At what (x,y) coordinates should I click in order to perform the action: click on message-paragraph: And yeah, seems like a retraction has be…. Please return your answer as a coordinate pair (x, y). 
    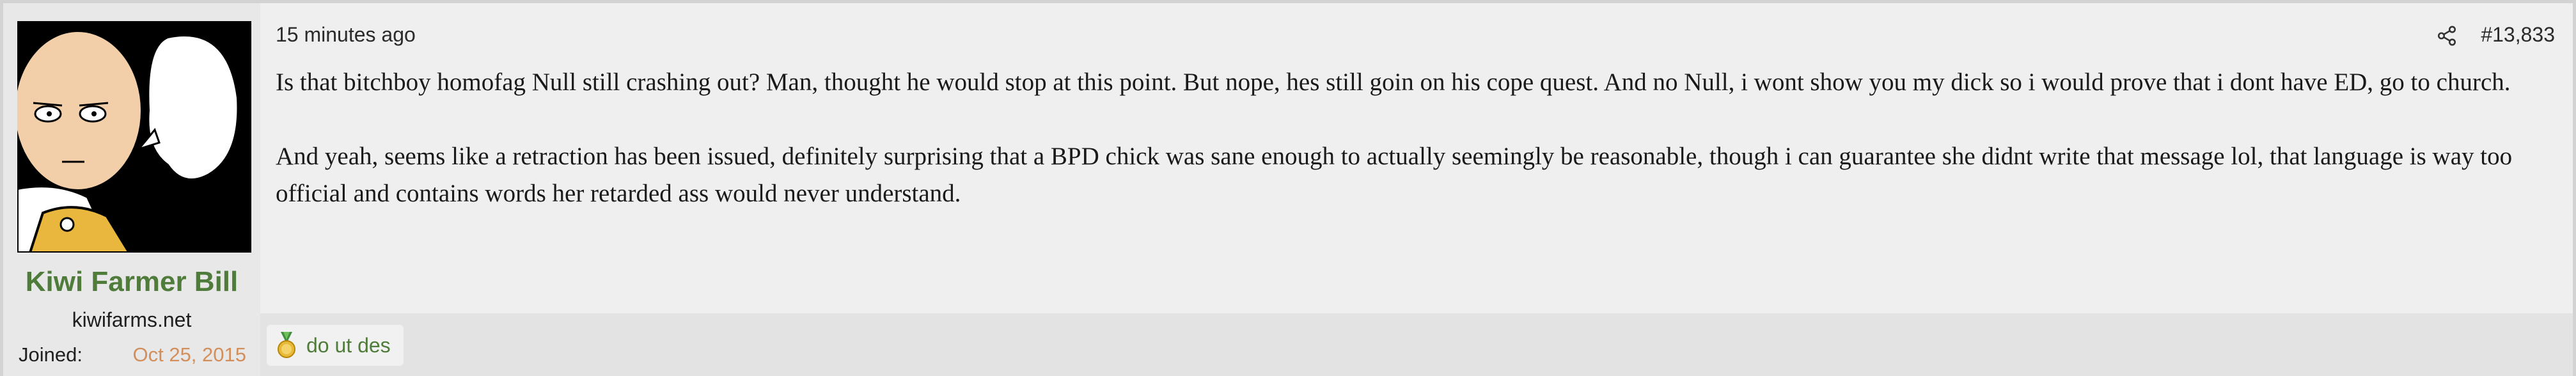
    Looking at the image, I should click on (1394, 175).